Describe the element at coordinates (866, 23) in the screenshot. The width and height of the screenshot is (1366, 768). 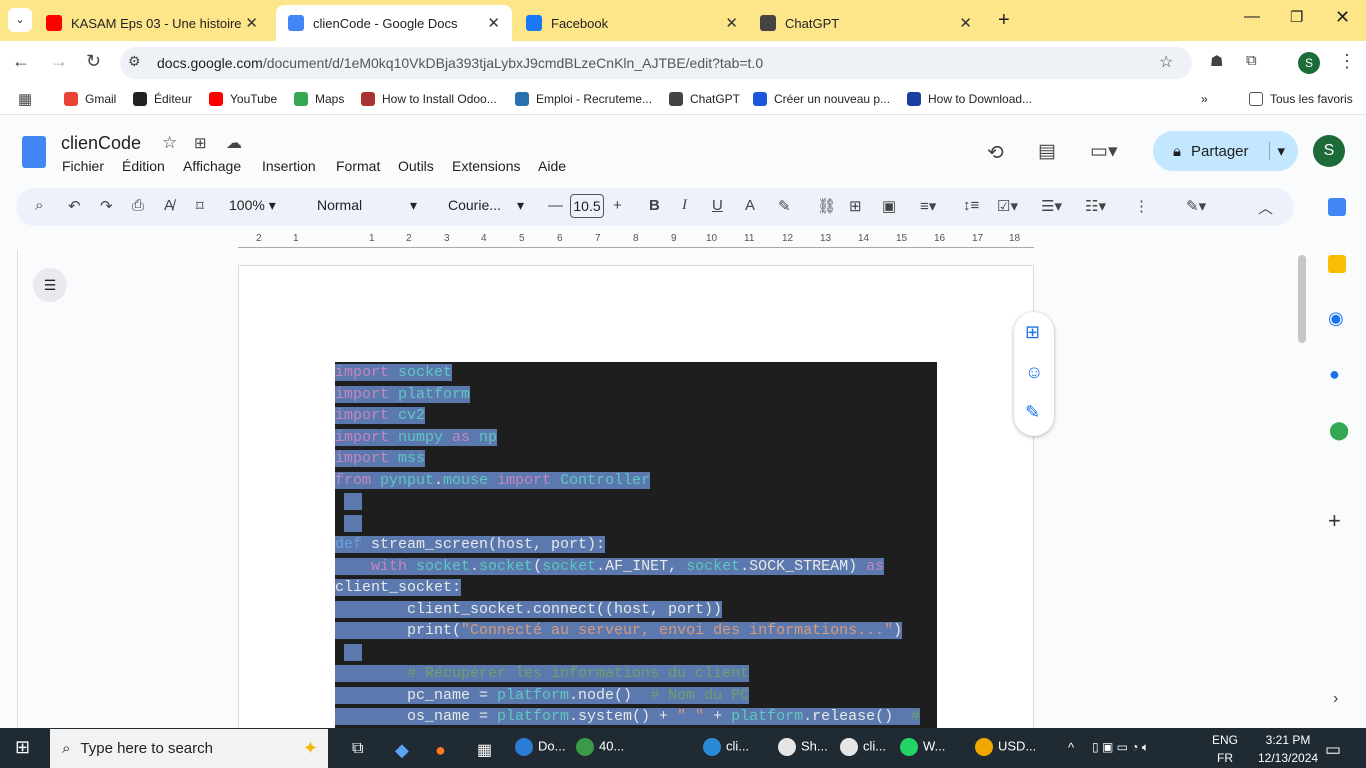
I see `browser-tab: ChatGPT ✕` at that location.